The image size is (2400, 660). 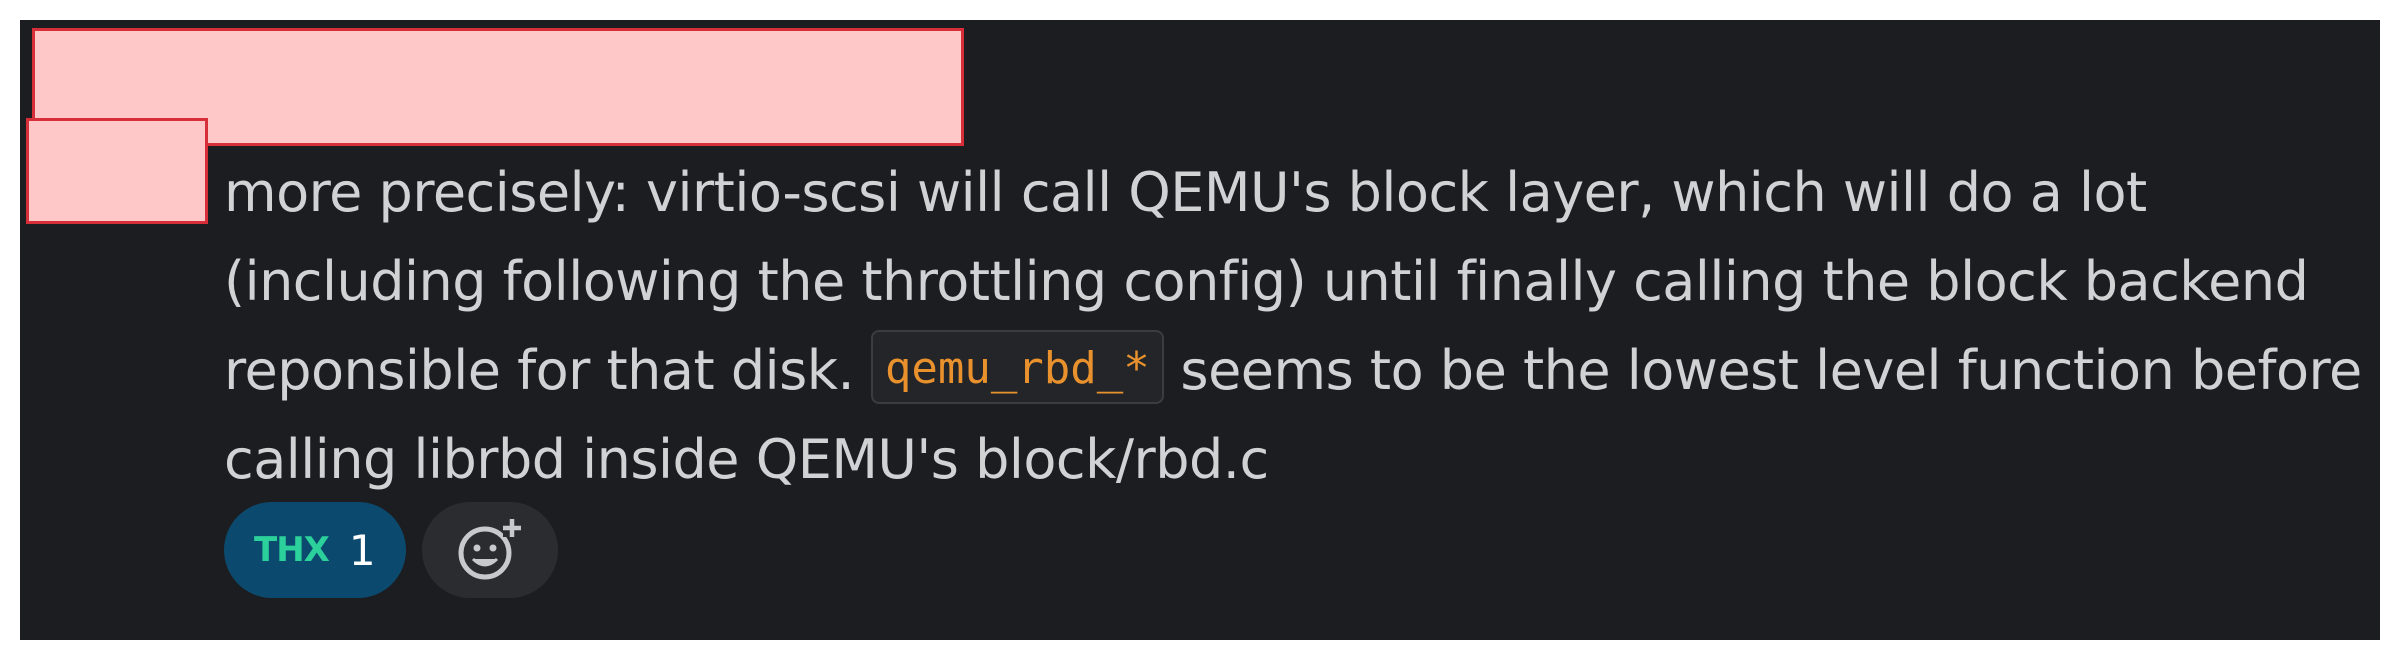 I want to click on redacted-avatar, so click(x=117, y=171).